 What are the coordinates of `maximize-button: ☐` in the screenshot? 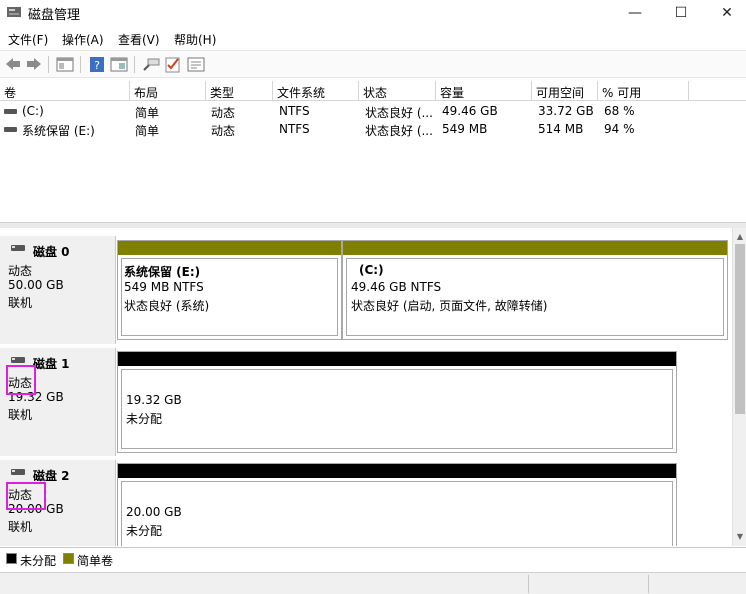 It's located at (681, 13).